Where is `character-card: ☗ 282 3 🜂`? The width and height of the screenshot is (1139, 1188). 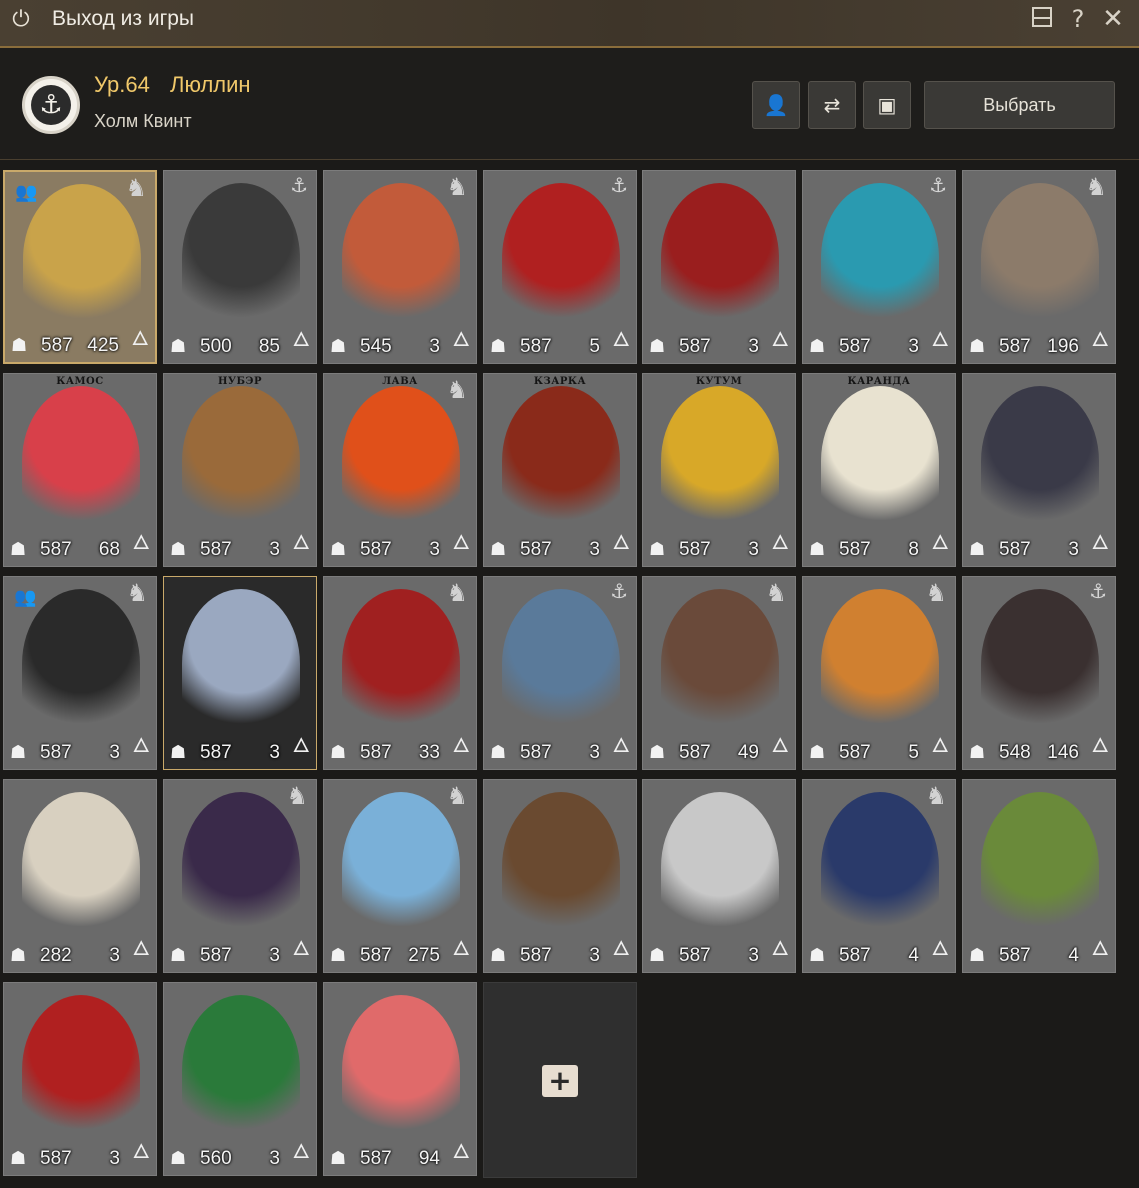
character-card: ☗ 282 3 🜂 is located at coordinates (80, 876).